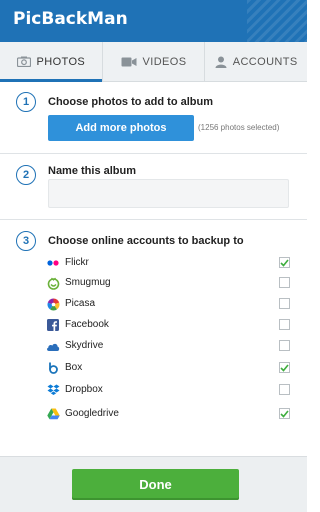 This screenshot has height=512, width=320. I want to click on tab-videos: VIDEOS, so click(154, 61).